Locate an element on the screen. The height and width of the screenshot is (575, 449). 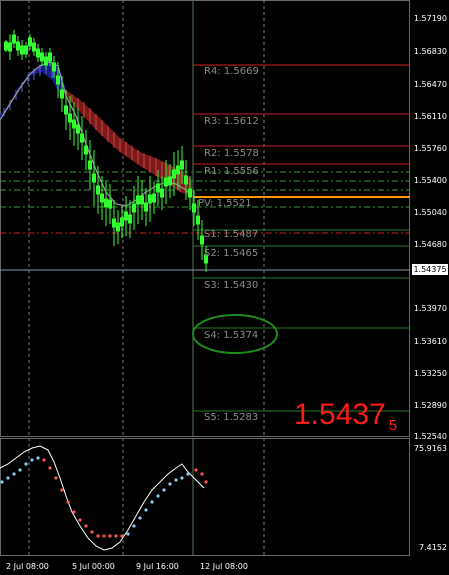
price-tick: 1.52540 is located at coordinates (430, 436).